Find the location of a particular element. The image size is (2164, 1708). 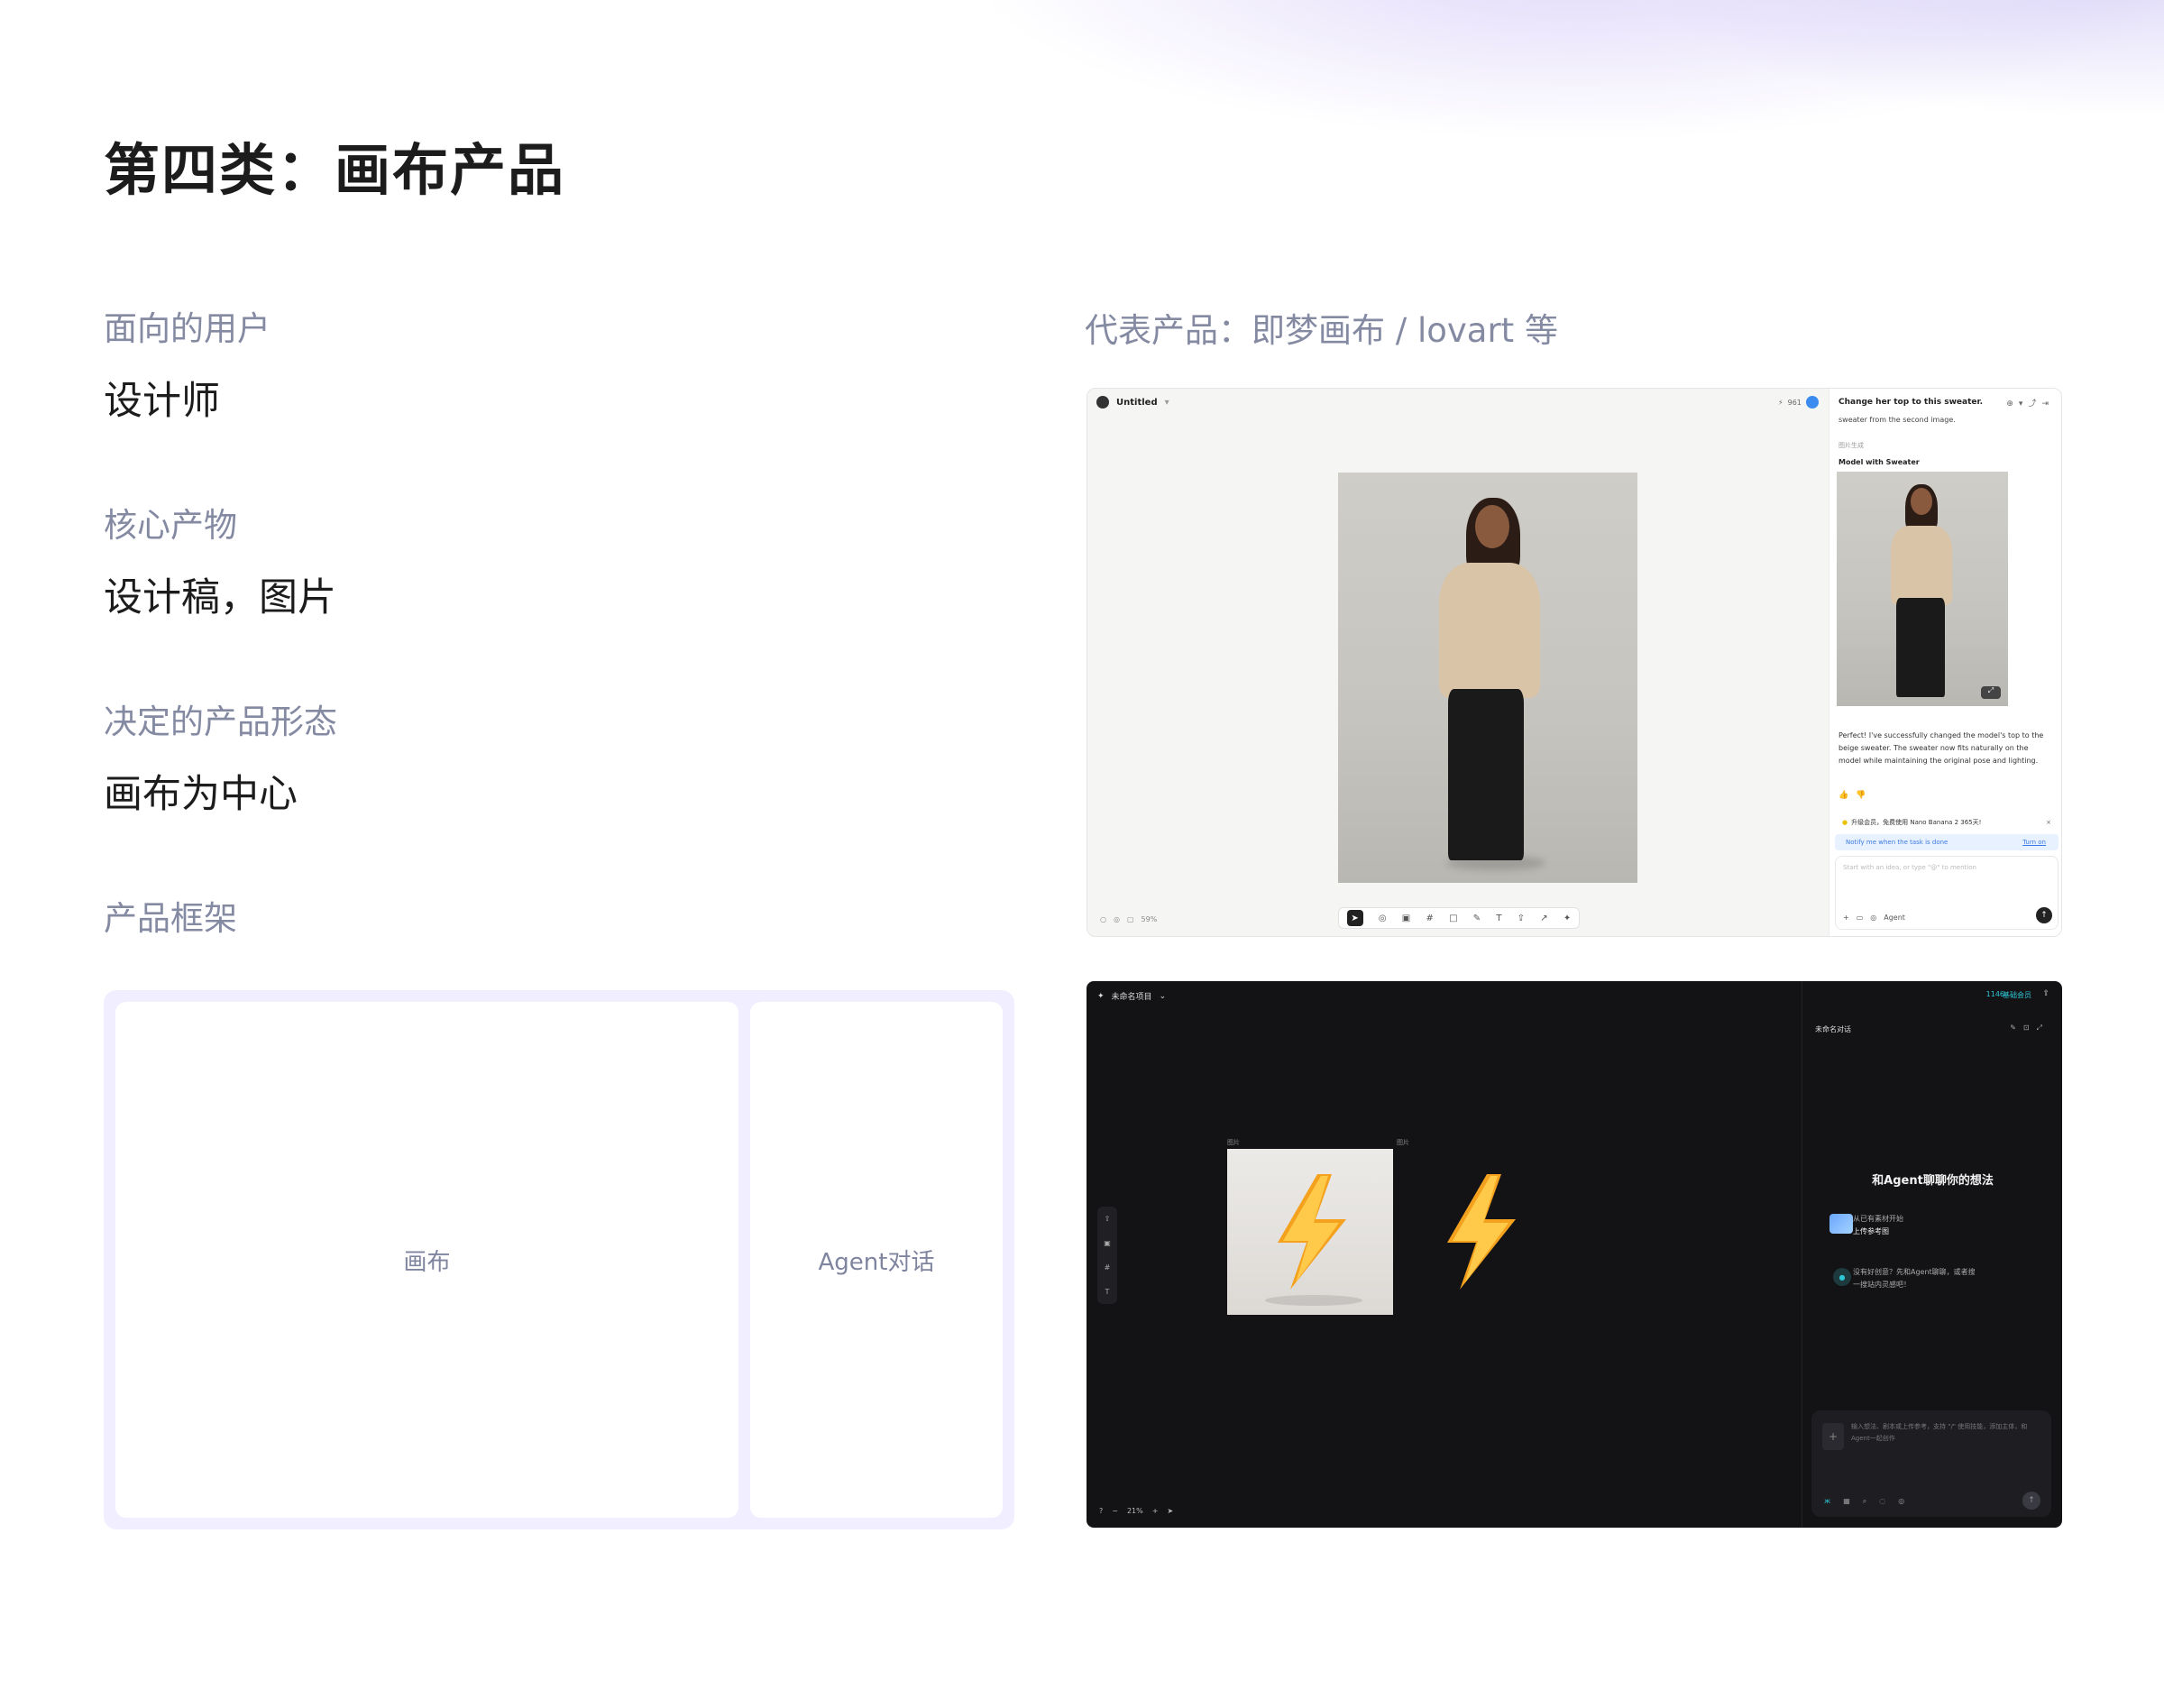

side-toolbar: ⇧ ▣ # T is located at coordinates (1107, 1256).